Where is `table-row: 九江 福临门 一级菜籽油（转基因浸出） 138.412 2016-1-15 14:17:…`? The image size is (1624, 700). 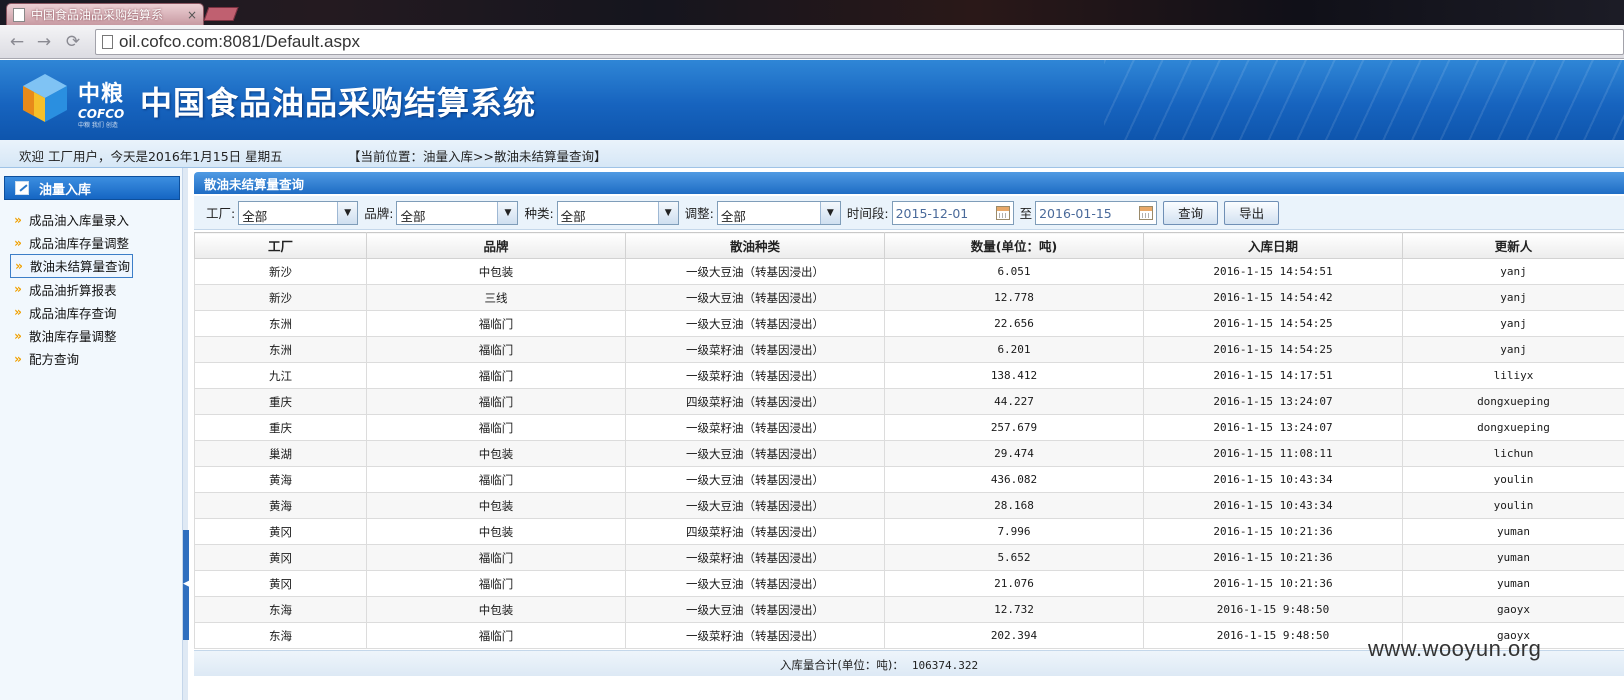 table-row: 九江 福临门 一级菜籽油（转基因浸出） 138.412 2016-1-15 14:17:… is located at coordinates (909, 375).